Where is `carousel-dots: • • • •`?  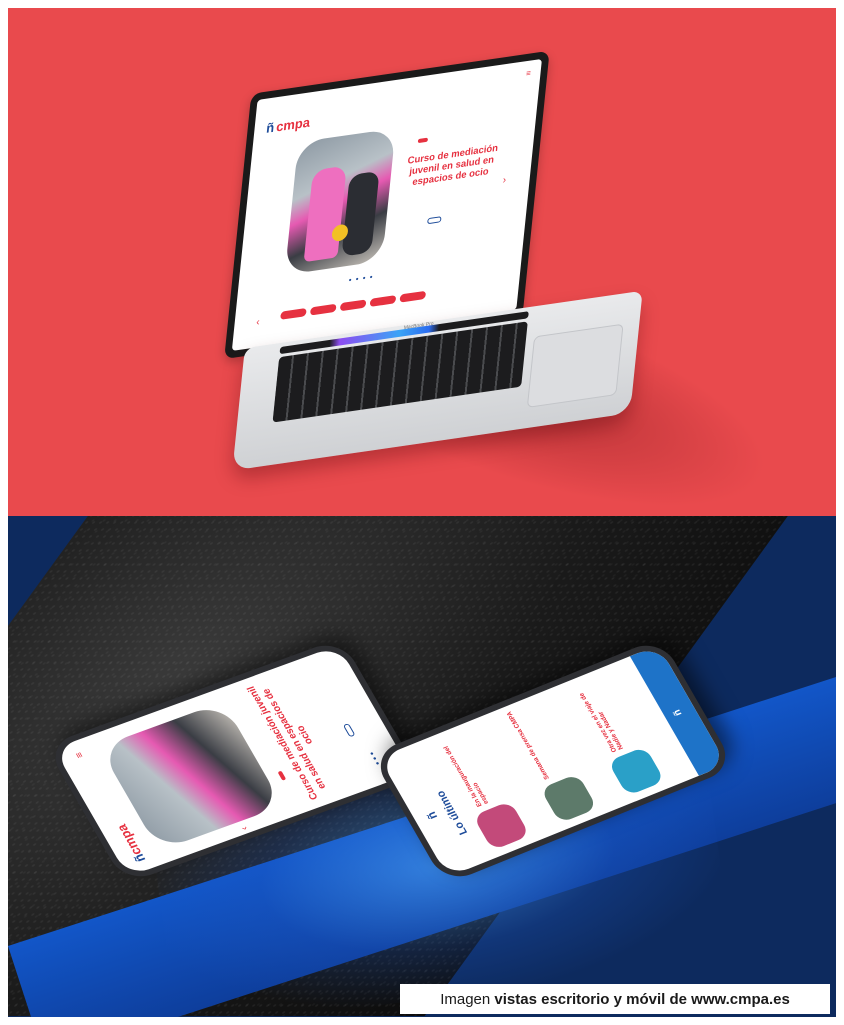 carousel-dots: • • • • is located at coordinates (361, 278).